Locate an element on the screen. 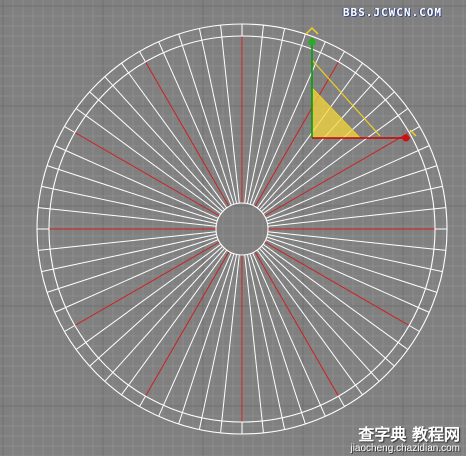  gizmo-x-handle is located at coordinates (406, 138).